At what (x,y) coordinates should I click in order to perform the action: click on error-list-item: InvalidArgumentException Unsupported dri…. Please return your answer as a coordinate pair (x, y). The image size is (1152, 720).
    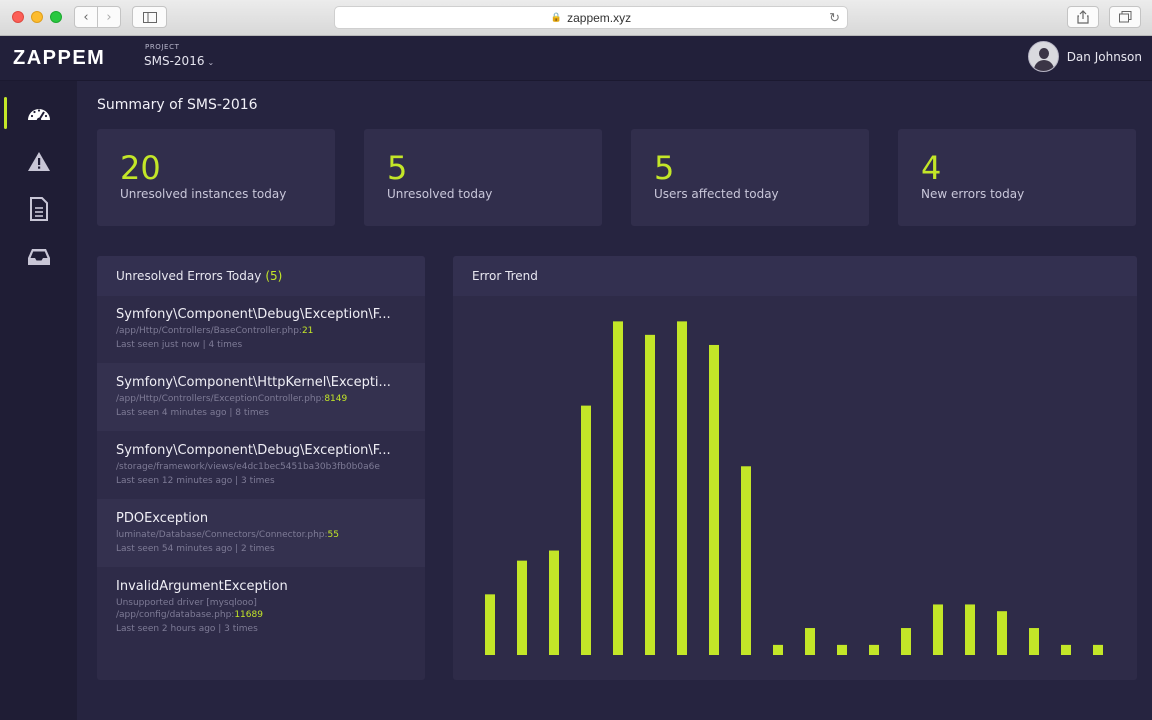
    Looking at the image, I should click on (261, 609).